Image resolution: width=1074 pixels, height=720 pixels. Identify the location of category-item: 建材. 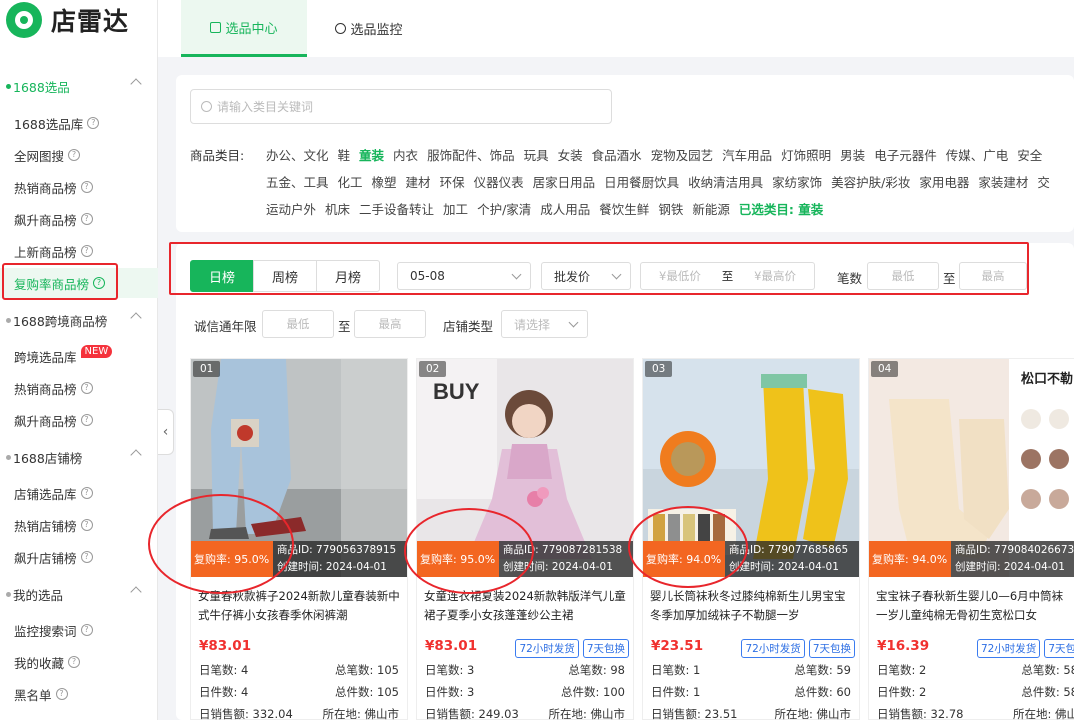
(418, 181).